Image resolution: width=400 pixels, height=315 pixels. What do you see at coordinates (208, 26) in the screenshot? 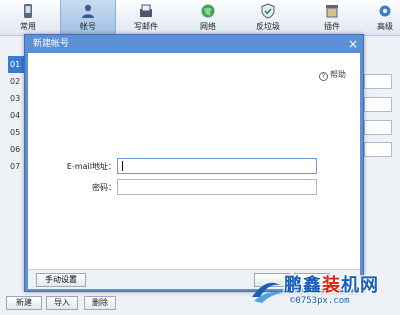
I see `toolbar-label: 网络` at bounding box center [208, 26].